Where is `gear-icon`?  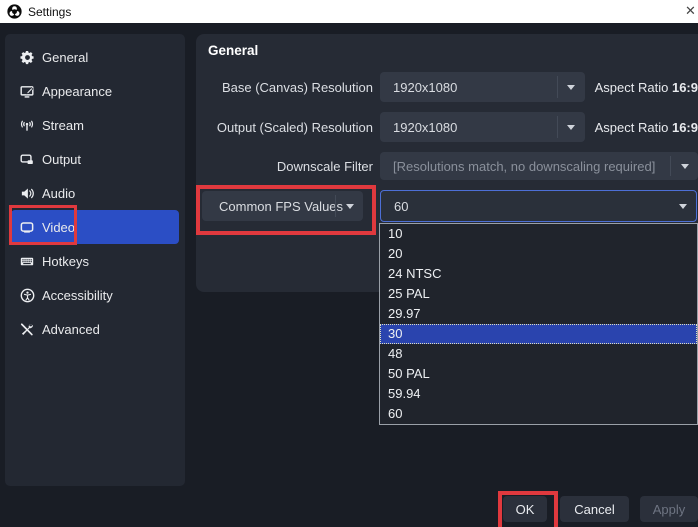 gear-icon is located at coordinates (27, 57).